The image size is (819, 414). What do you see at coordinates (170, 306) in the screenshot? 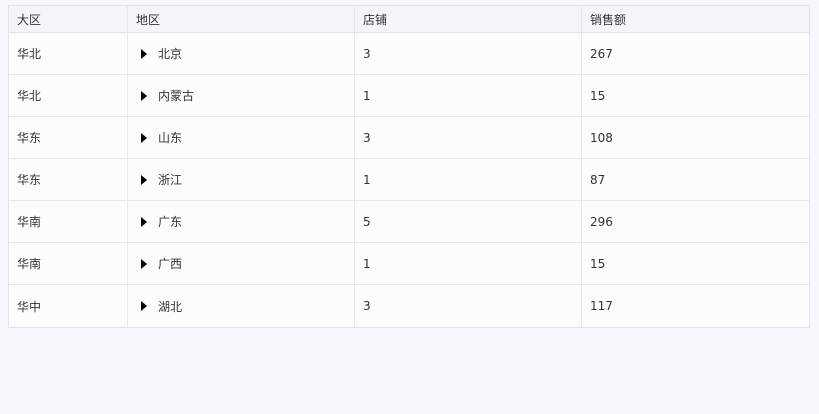
I see `area-label: 湖北` at bounding box center [170, 306].